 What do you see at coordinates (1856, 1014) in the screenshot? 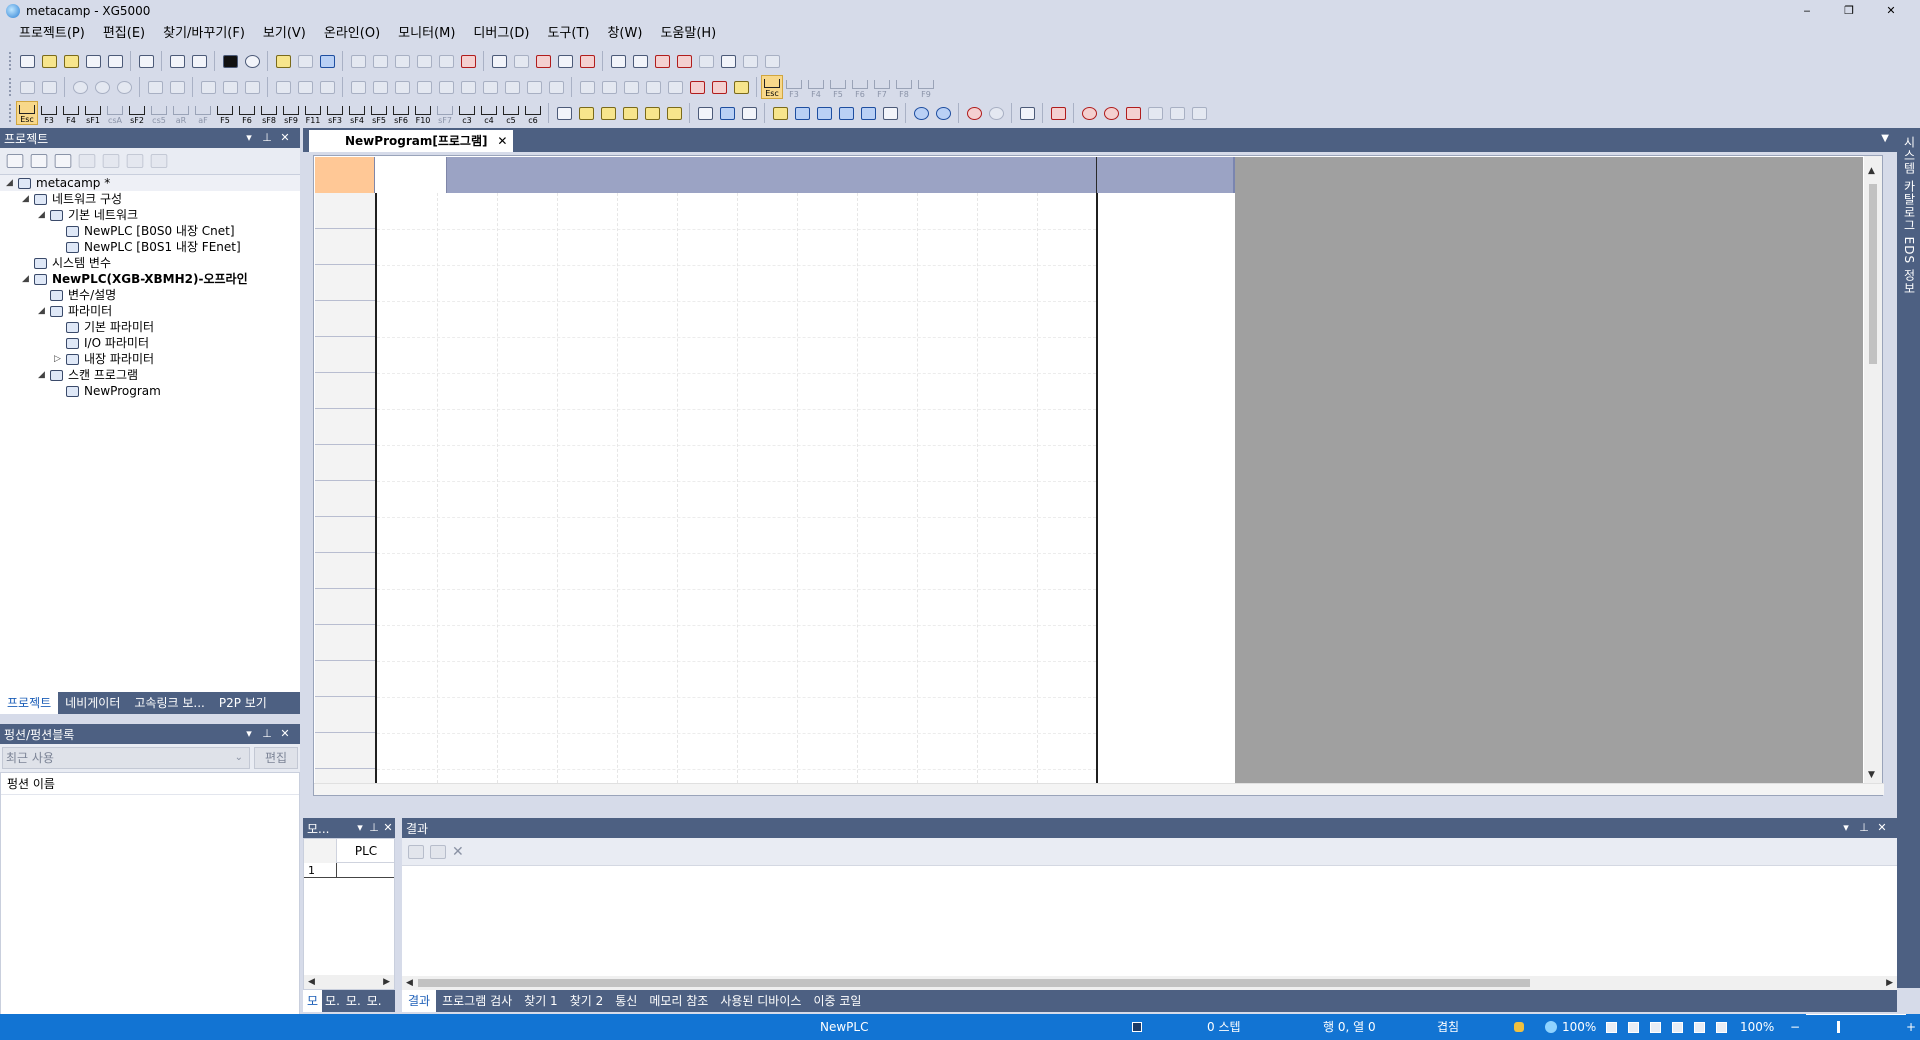
I see `zoom-slider-track` at bounding box center [1856, 1014].